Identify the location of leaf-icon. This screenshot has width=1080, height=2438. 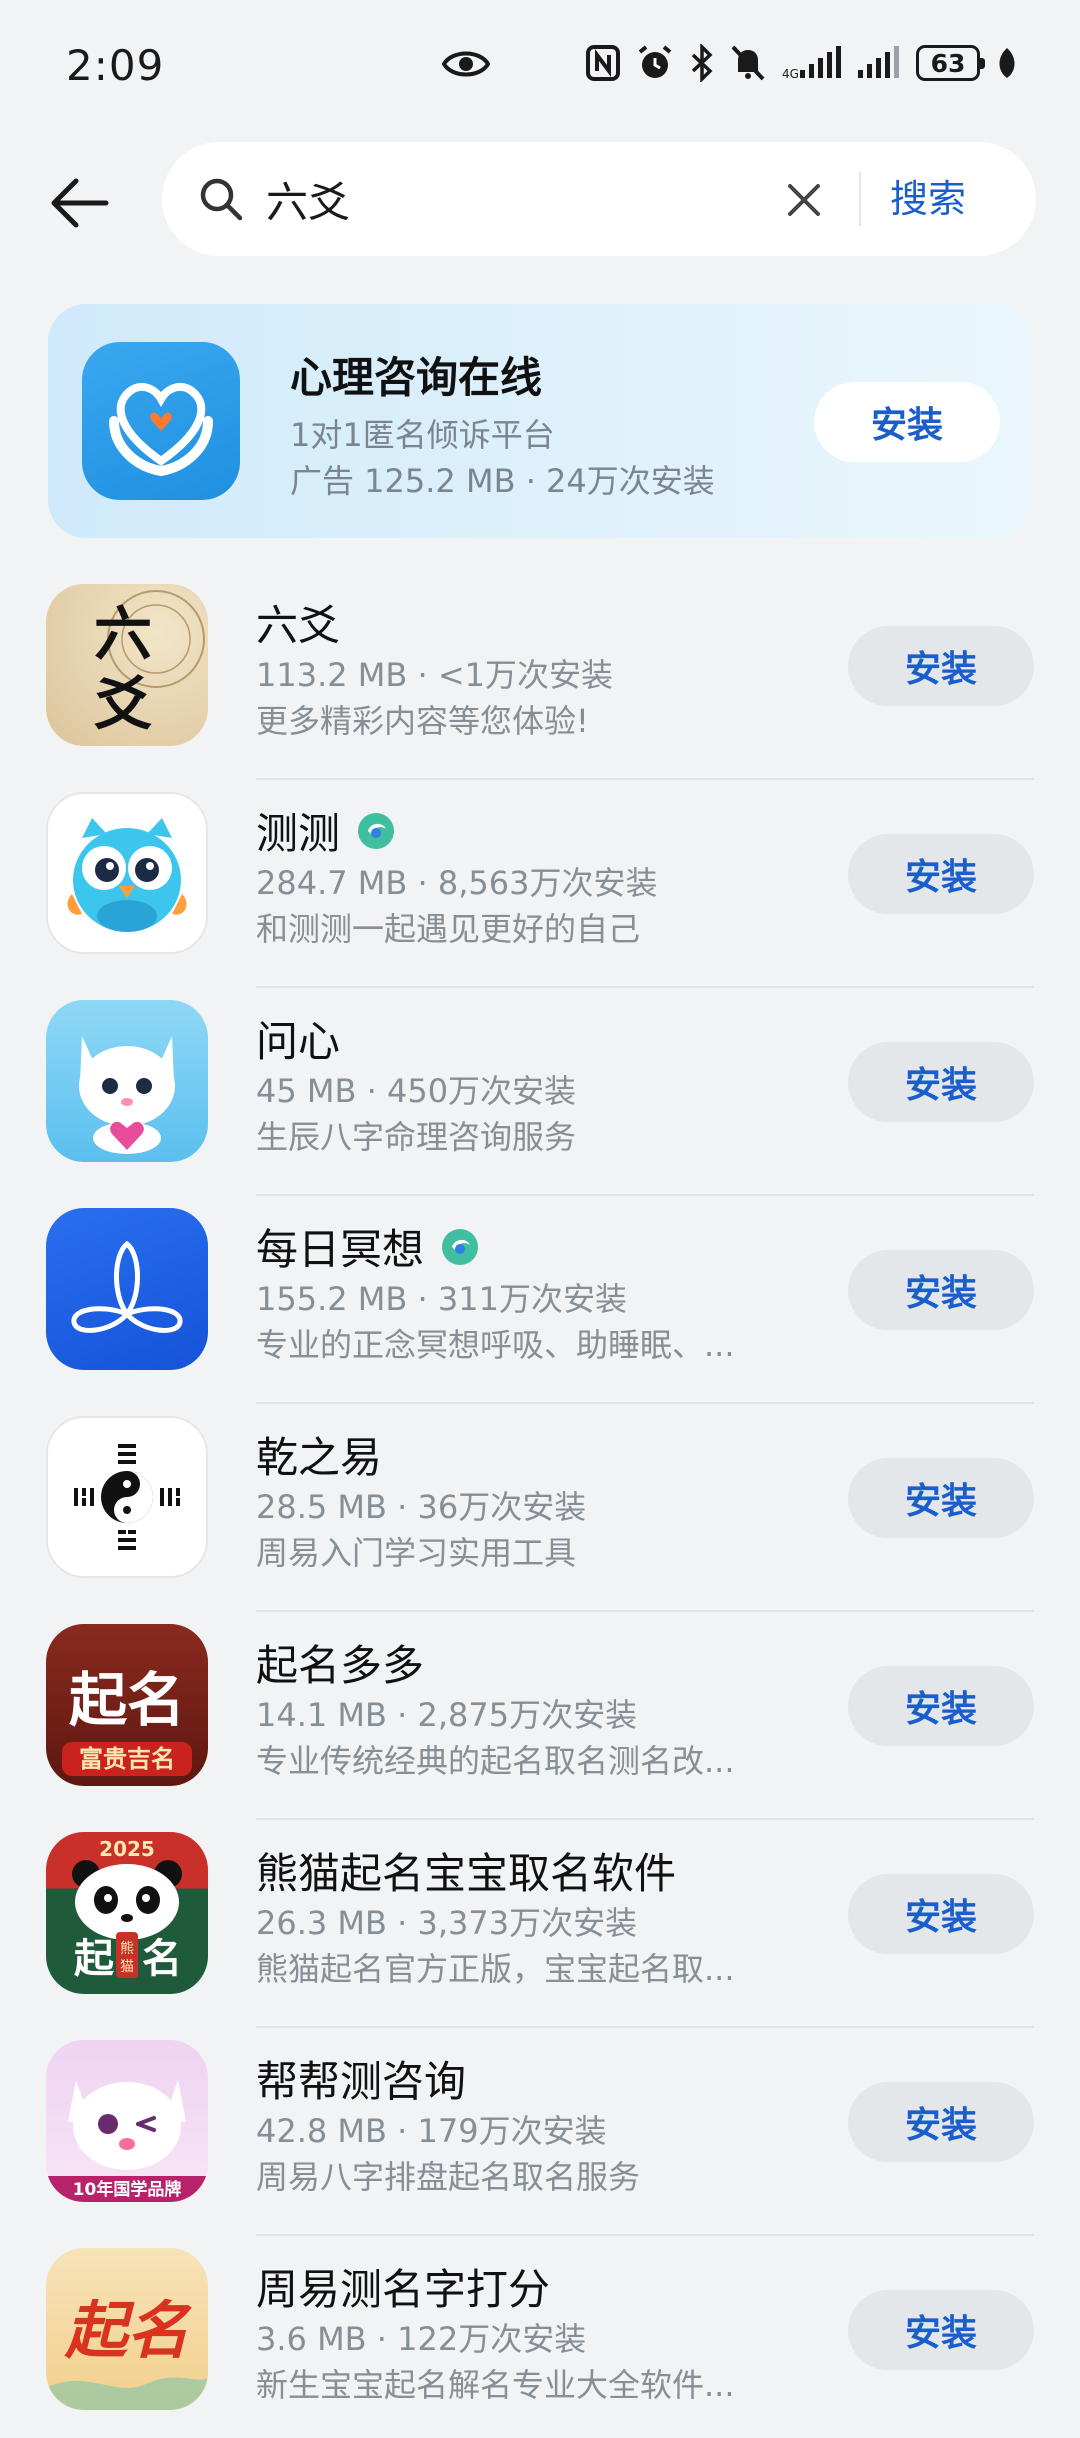
(1007, 63).